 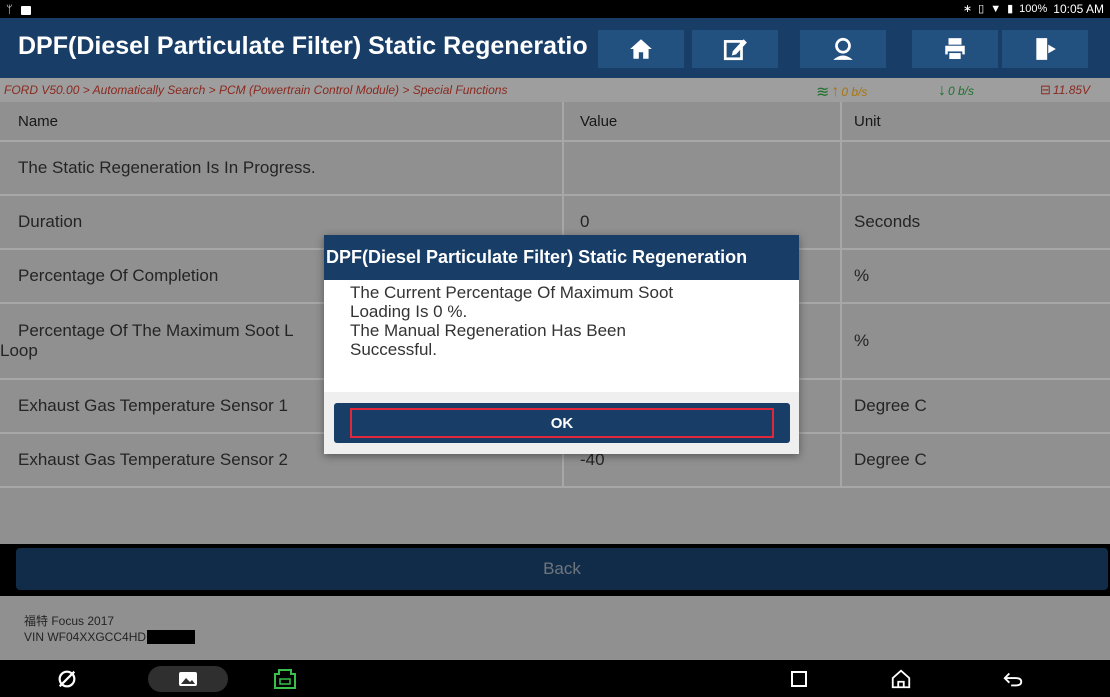 I want to click on back-nav-button, so click(x=1013, y=679).